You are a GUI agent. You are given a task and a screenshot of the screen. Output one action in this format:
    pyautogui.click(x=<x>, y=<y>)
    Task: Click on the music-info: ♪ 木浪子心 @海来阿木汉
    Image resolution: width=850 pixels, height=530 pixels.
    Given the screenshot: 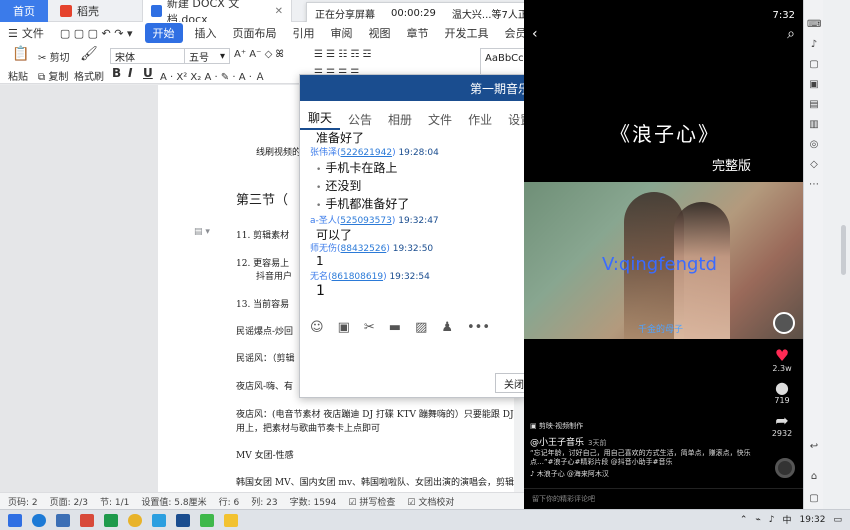 What is the action you would take?
    pyautogui.click(x=569, y=474)
    